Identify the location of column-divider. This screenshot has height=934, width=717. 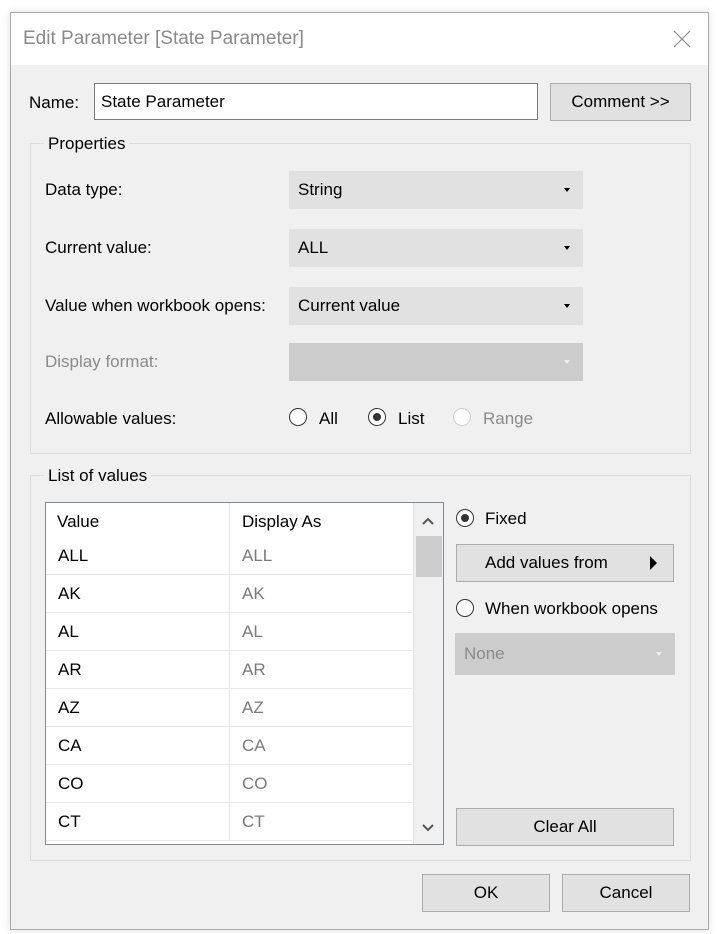
(229, 520).